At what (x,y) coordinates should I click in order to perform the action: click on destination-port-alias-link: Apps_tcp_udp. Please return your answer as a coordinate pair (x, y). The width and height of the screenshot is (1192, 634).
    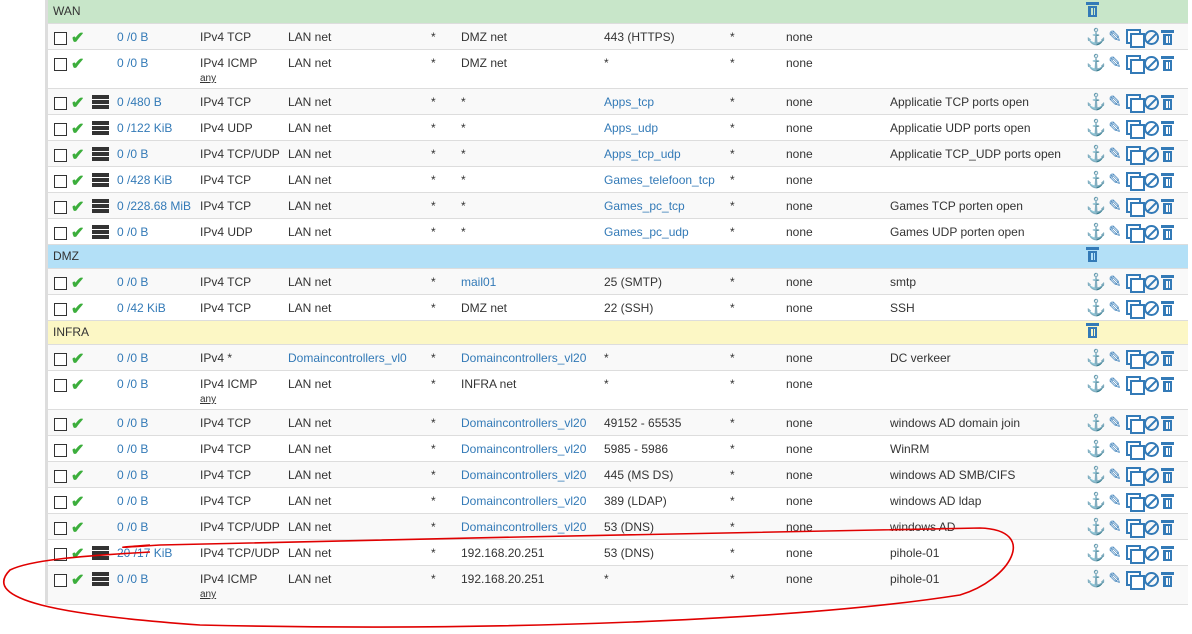
    Looking at the image, I should click on (642, 154).